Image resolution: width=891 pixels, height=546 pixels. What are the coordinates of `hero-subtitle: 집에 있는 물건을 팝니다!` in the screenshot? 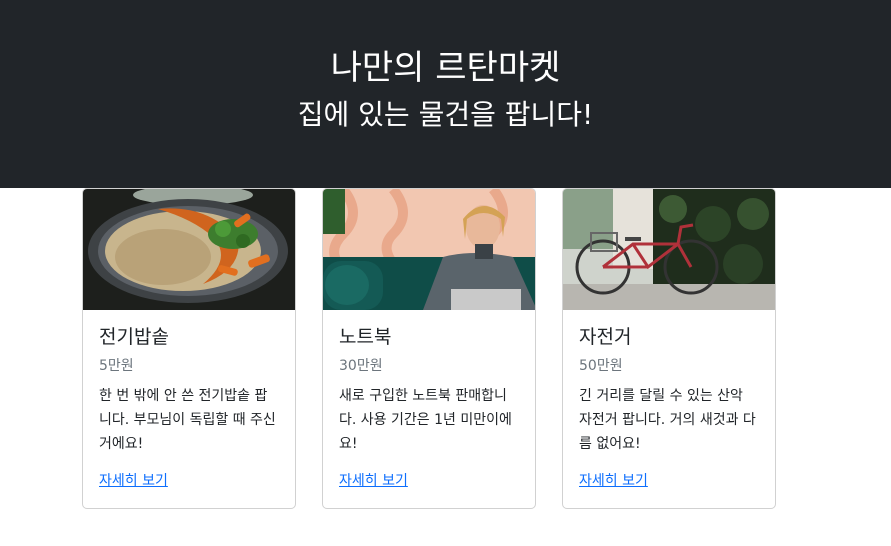 It's located at (445, 114).